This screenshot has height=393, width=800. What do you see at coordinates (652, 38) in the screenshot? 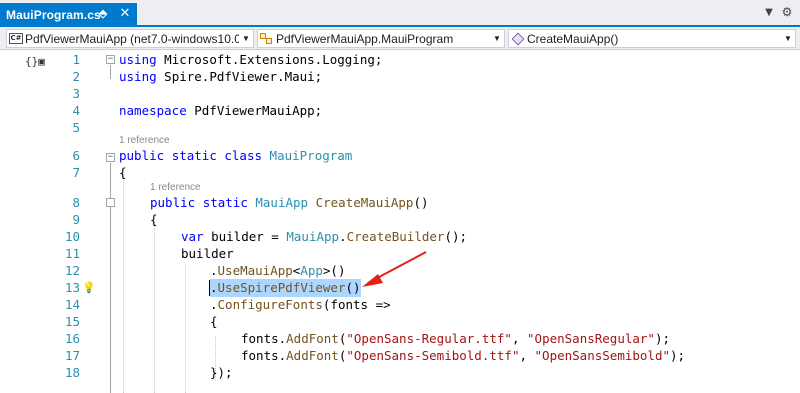
I see `member-dropdown: CreateMauiApp() ▼` at bounding box center [652, 38].